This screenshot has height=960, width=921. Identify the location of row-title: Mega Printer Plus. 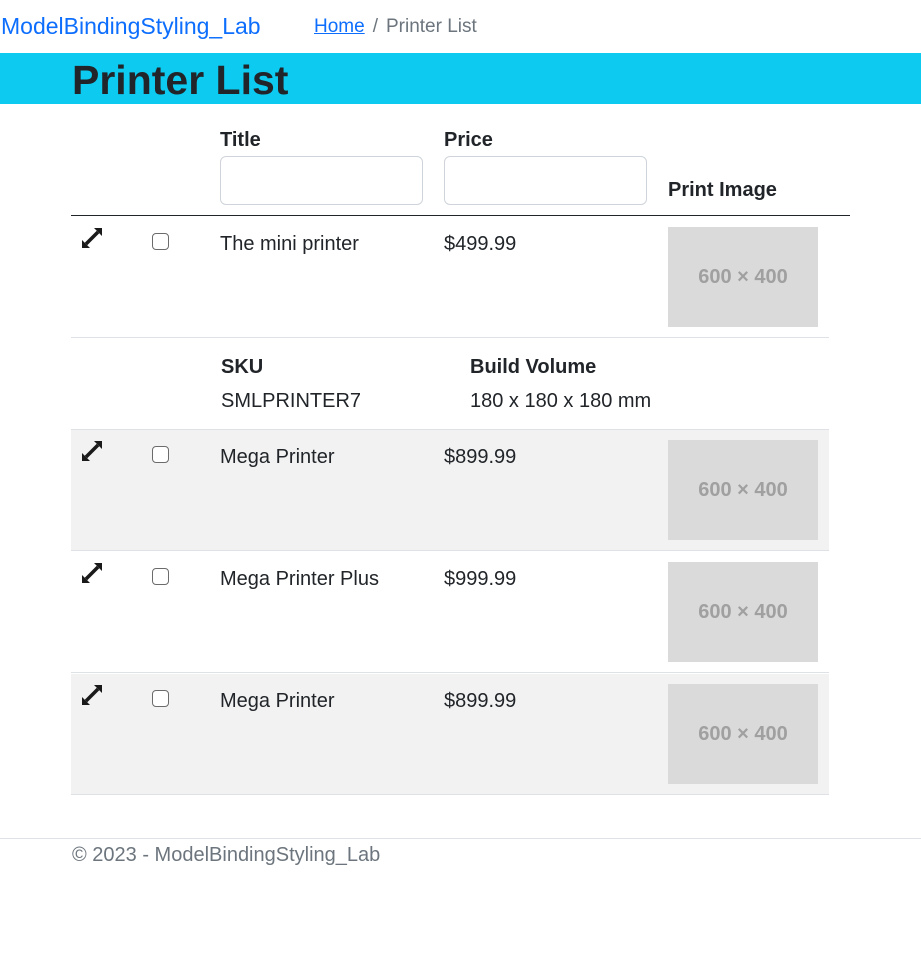
(299, 579).